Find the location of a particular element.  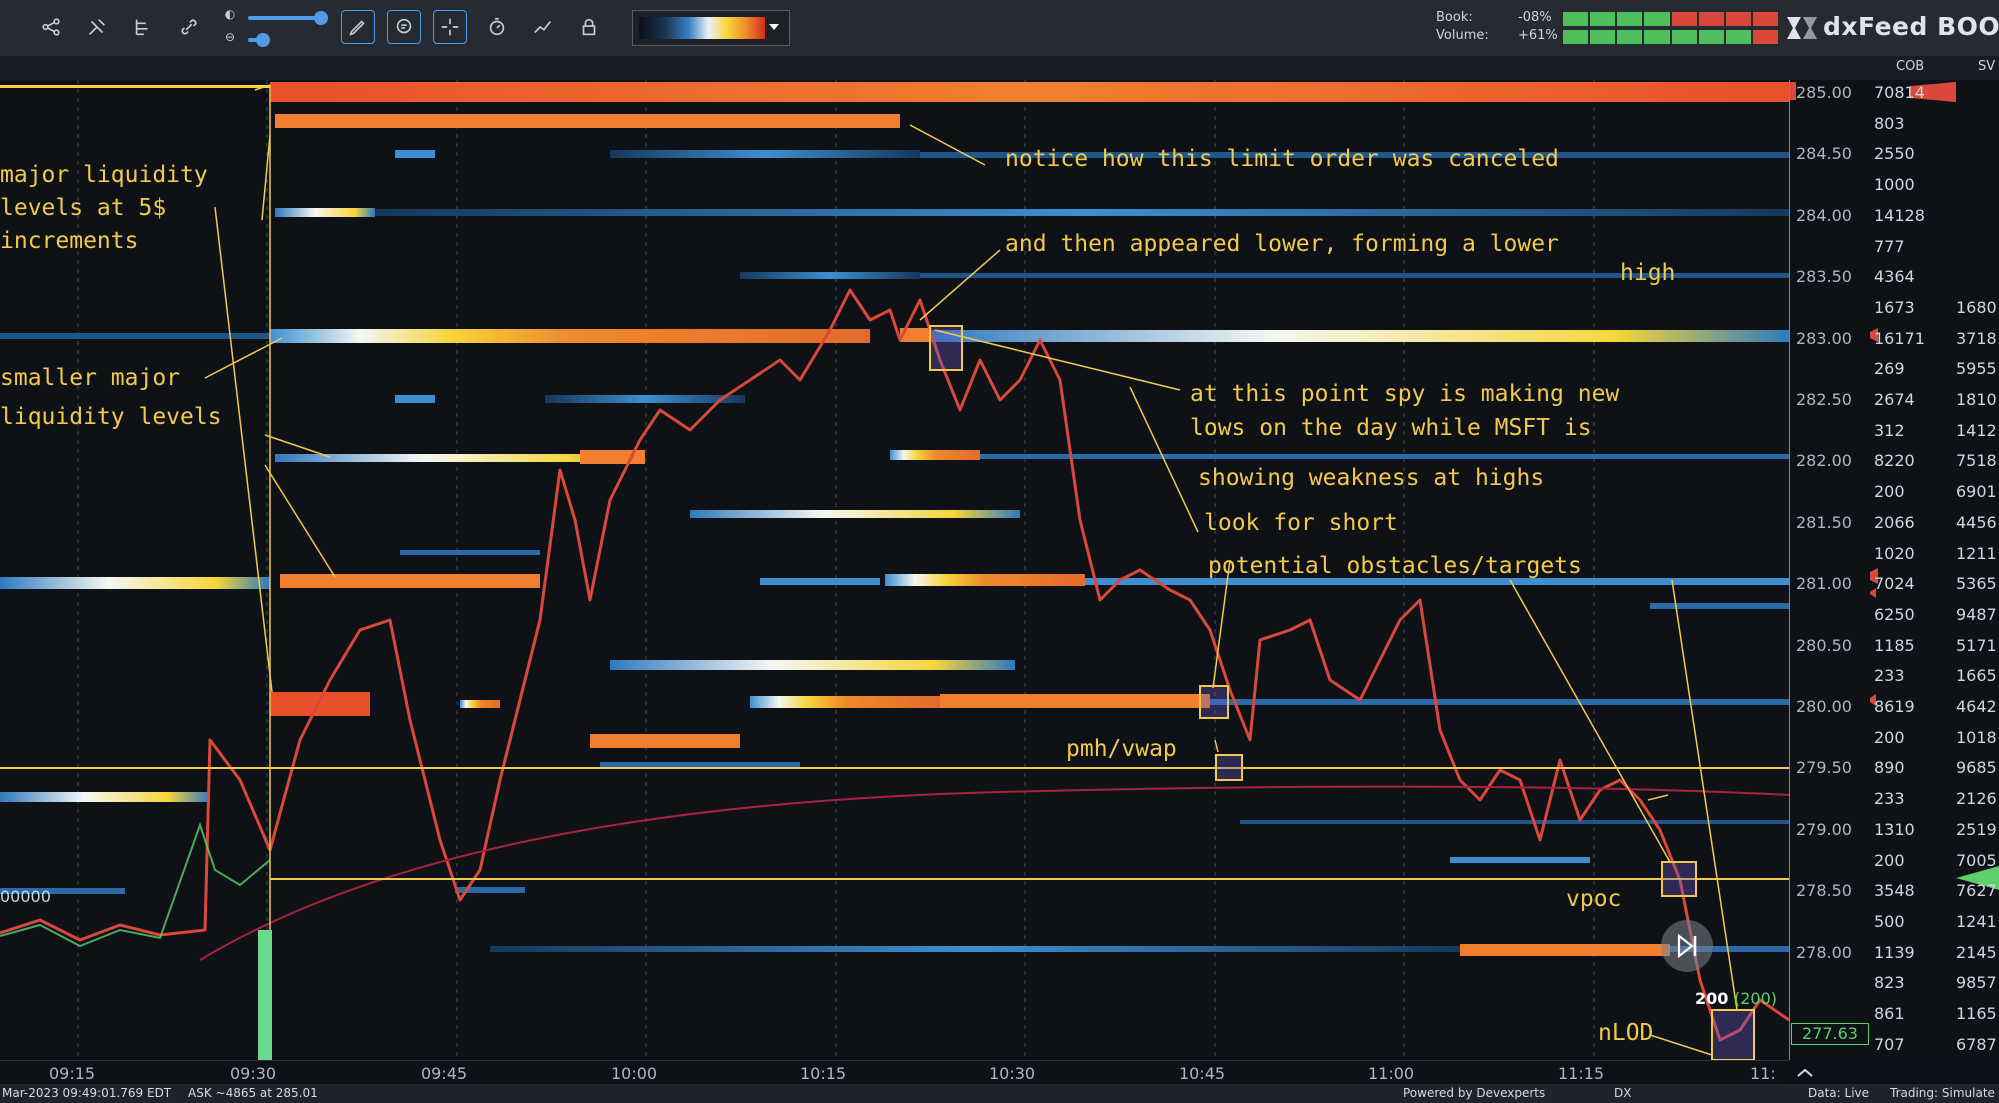

price-label: 284.50 is located at coordinates (1824, 154).